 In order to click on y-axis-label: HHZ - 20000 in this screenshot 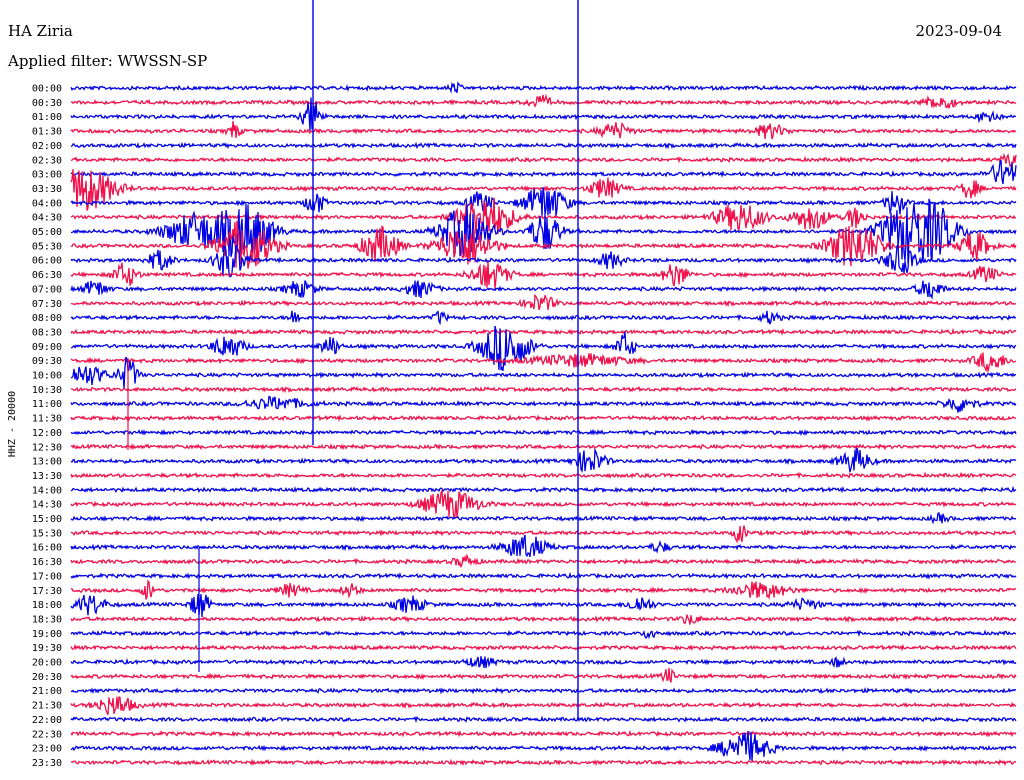, I will do `click(12, 424)`.